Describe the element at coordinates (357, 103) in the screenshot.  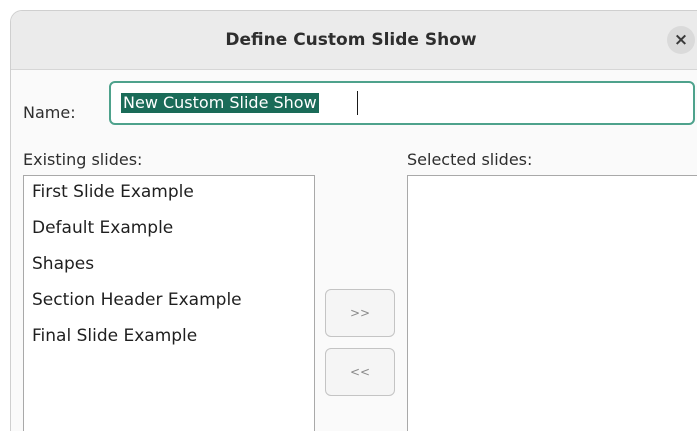
I see `text-caret` at that location.